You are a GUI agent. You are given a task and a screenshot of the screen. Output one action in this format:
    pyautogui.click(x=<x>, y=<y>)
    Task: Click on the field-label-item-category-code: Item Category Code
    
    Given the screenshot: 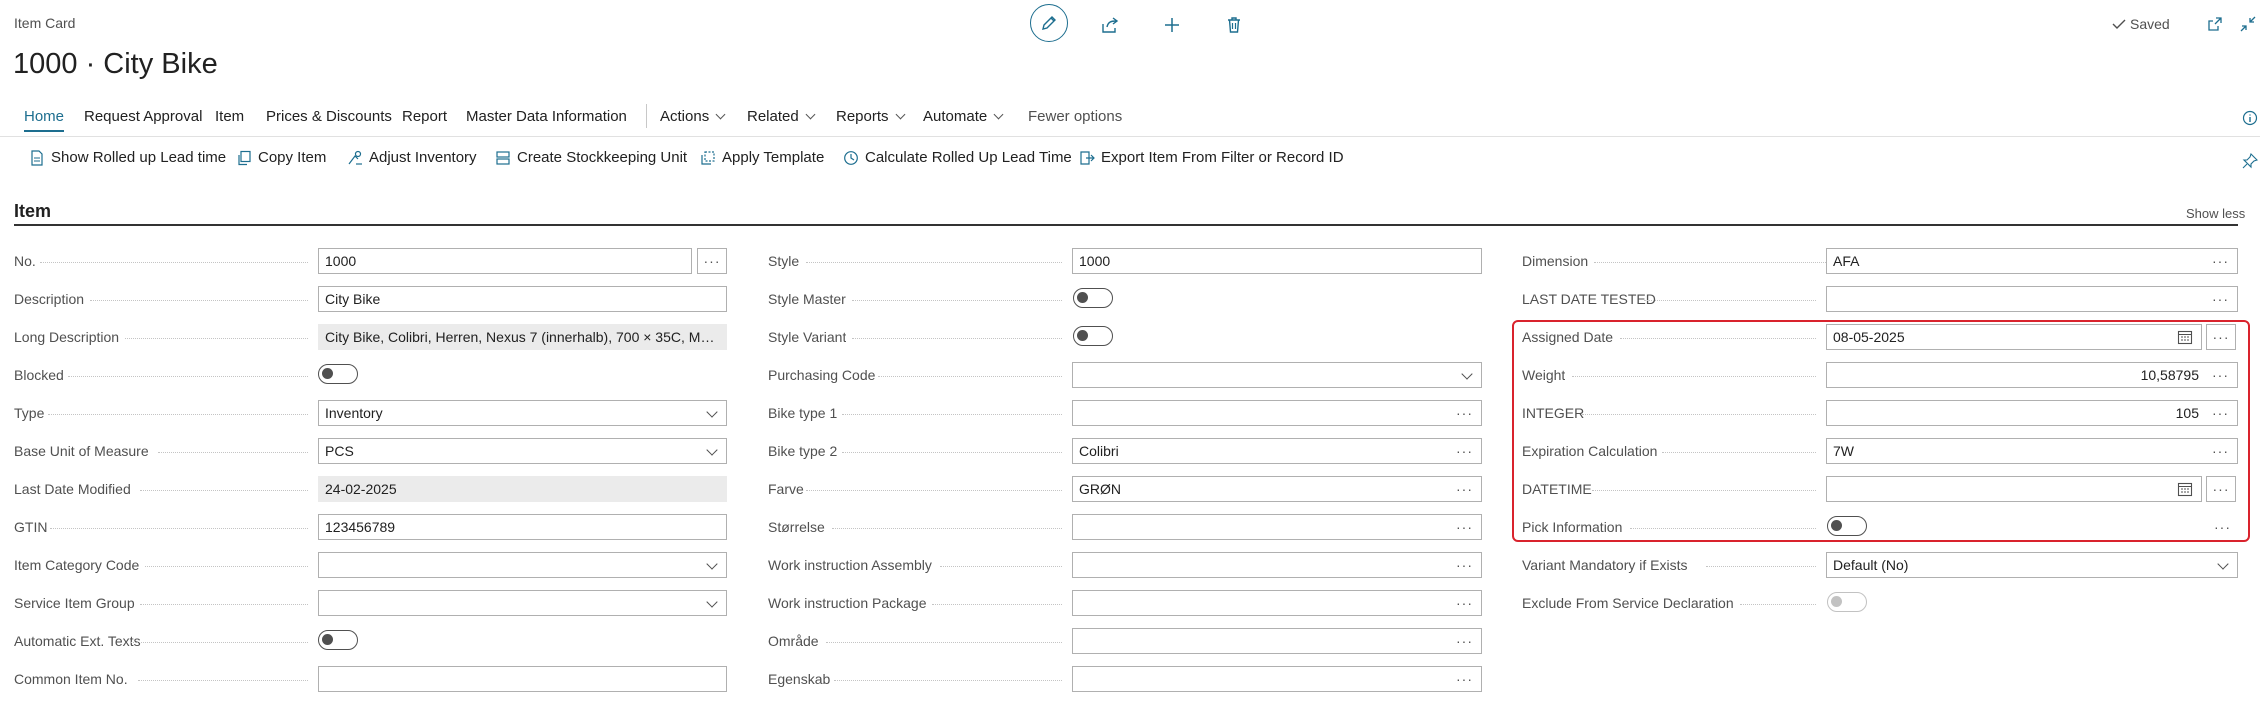 What is the action you would take?
    pyautogui.click(x=77, y=565)
    